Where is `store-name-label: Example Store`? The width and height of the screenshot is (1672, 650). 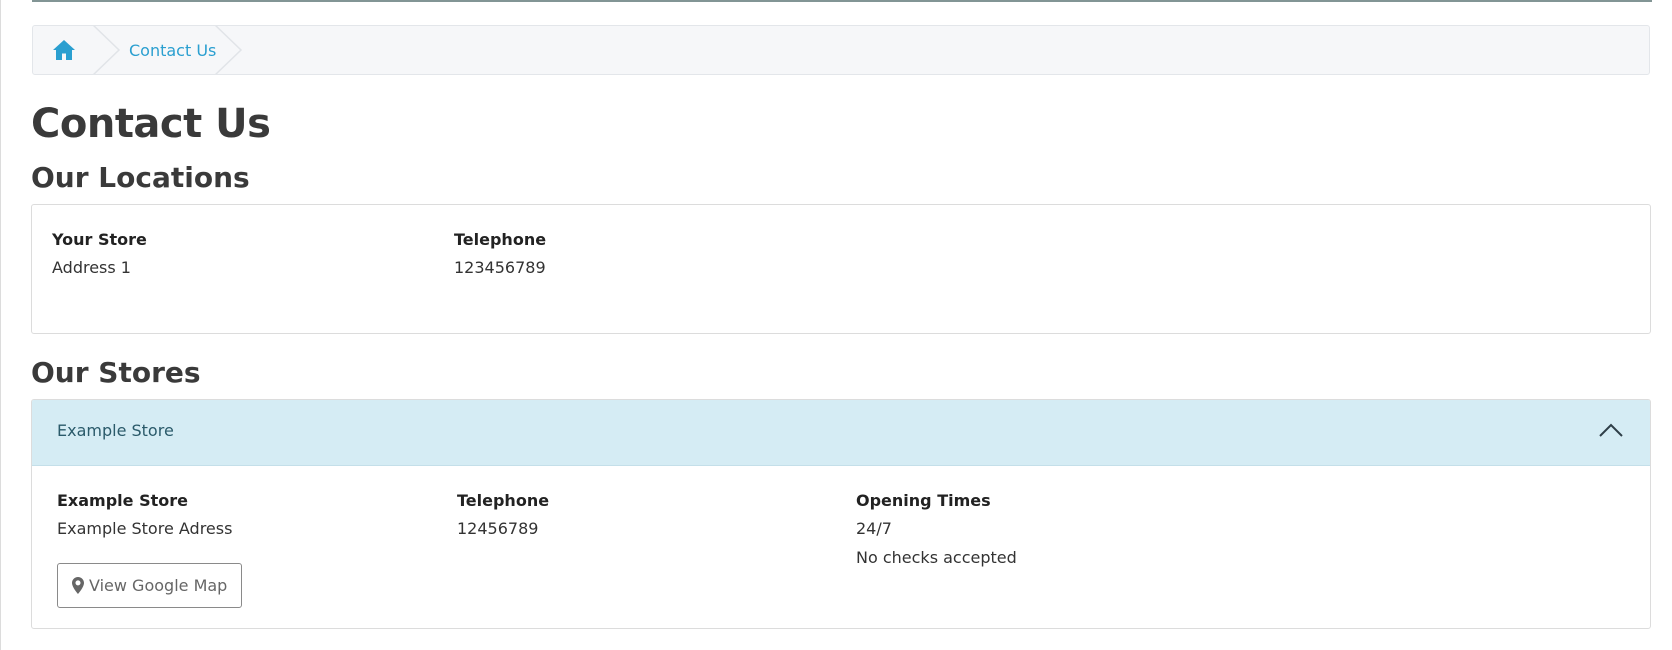
store-name-label: Example Store is located at coordinates (122, 500).